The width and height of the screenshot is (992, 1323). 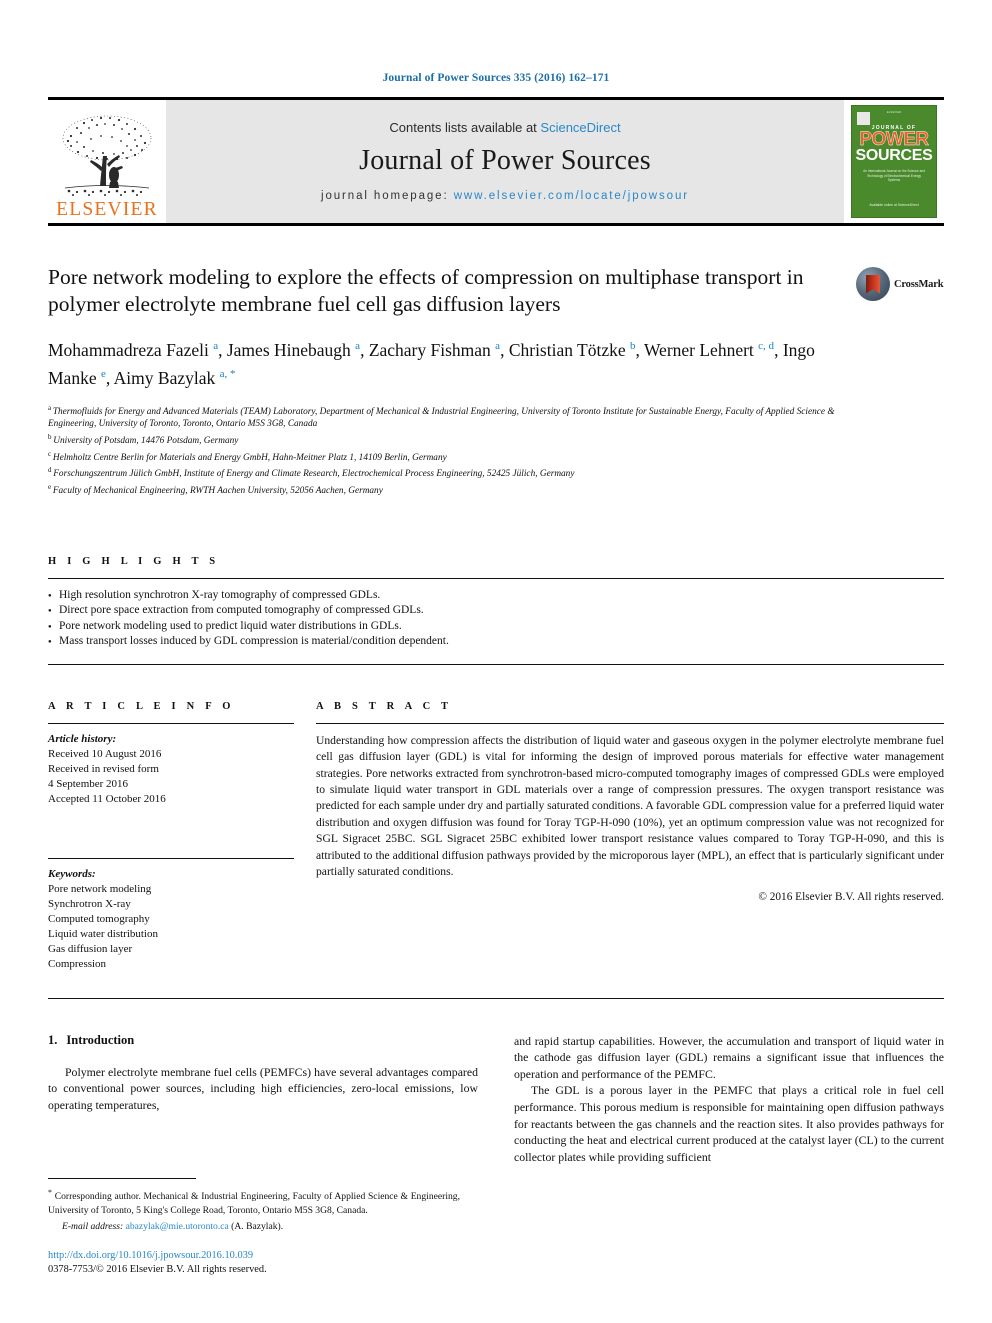 I want to click on article-history-line: Accepted 11 October 2016, so click(x=107, y=798).